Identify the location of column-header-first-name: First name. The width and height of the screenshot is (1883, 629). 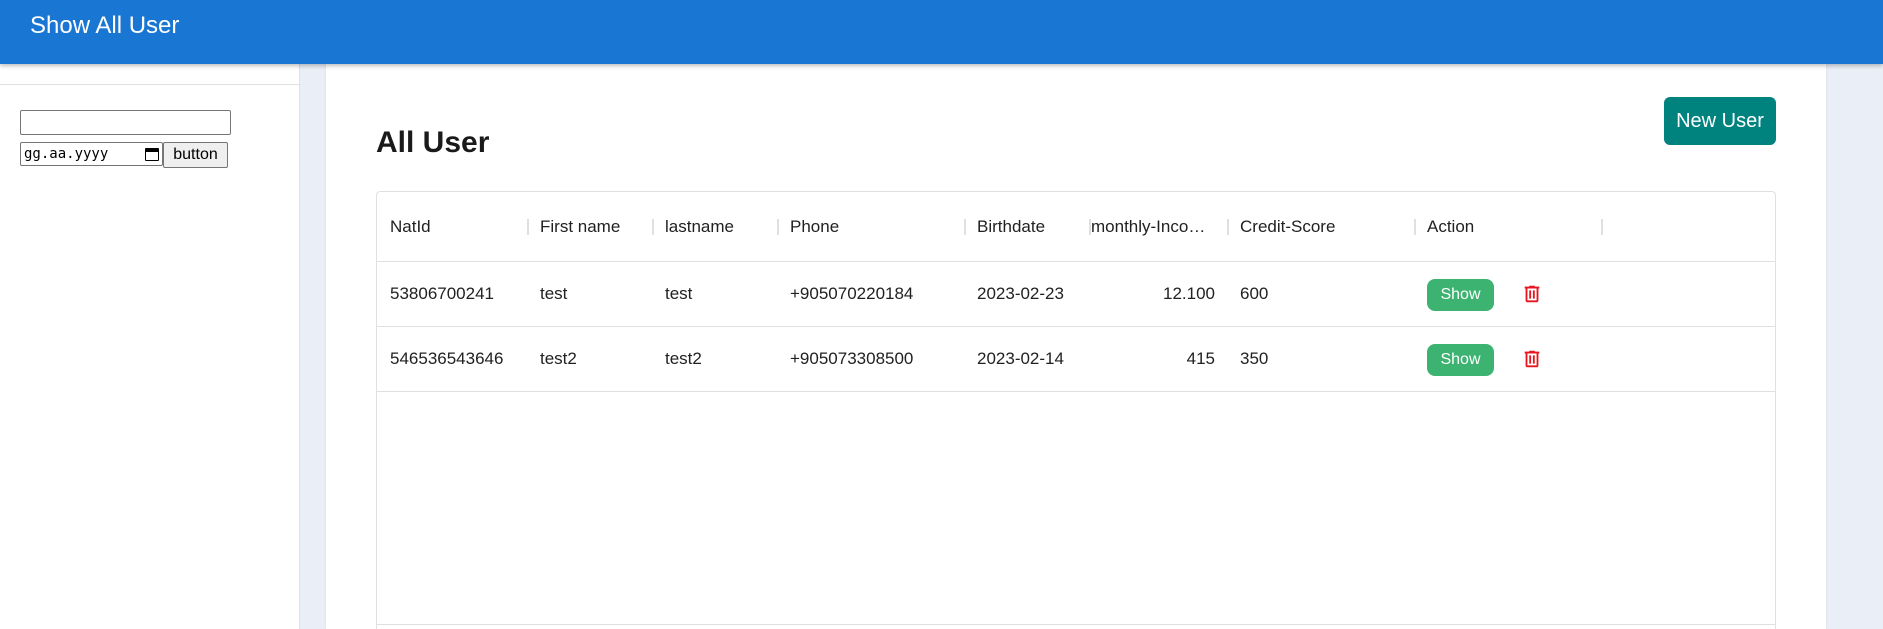
(595, 227).